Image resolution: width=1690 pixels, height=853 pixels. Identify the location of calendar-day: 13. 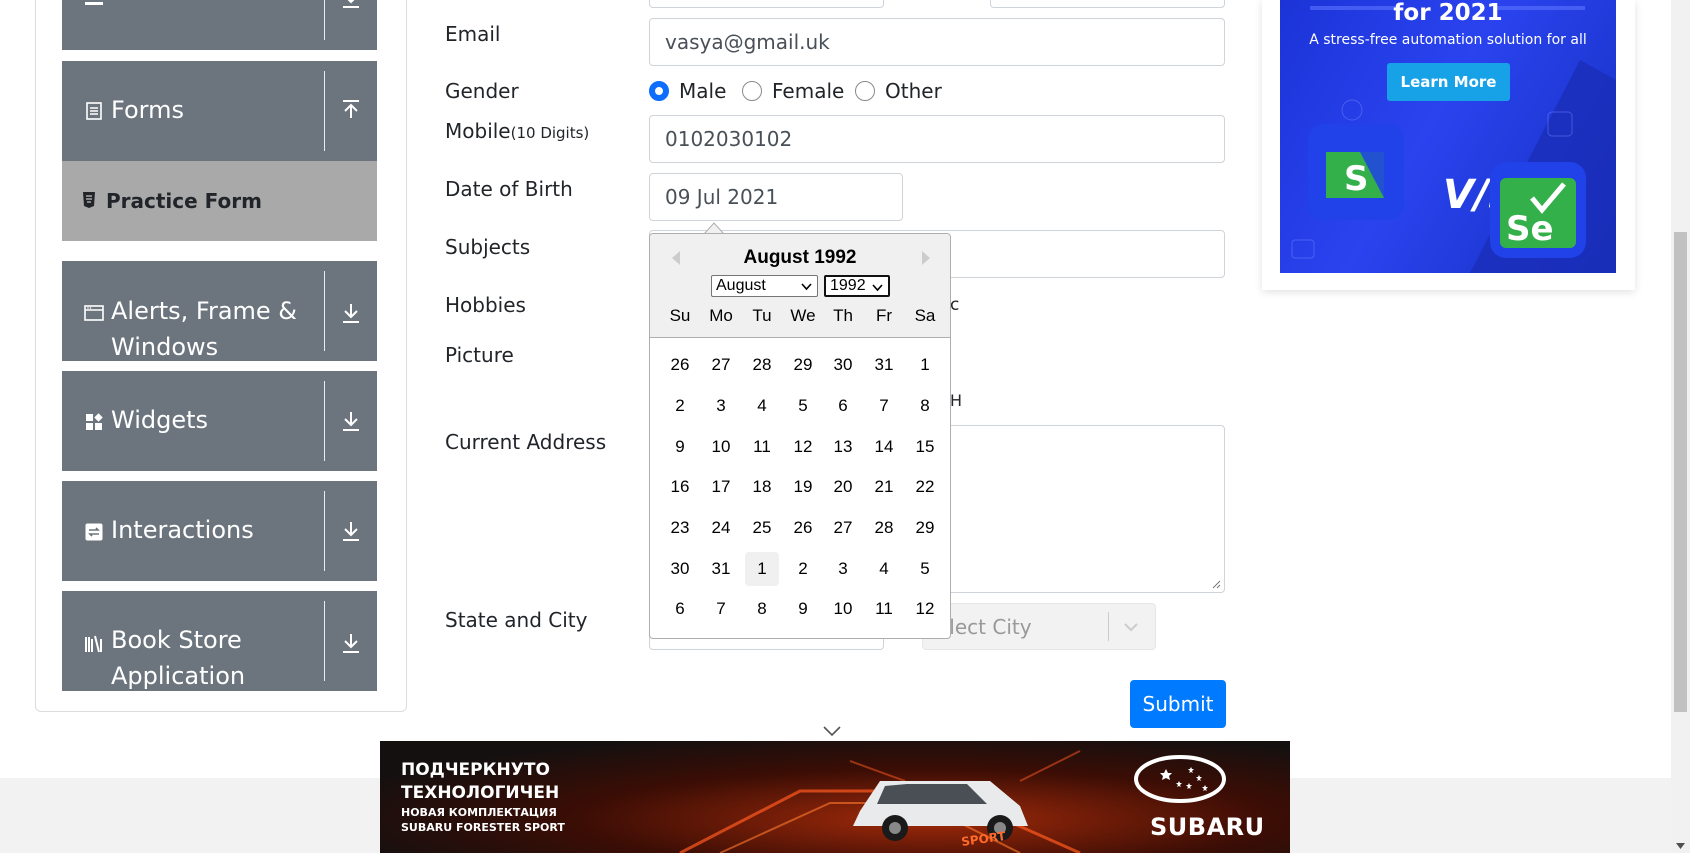
(843, 447).